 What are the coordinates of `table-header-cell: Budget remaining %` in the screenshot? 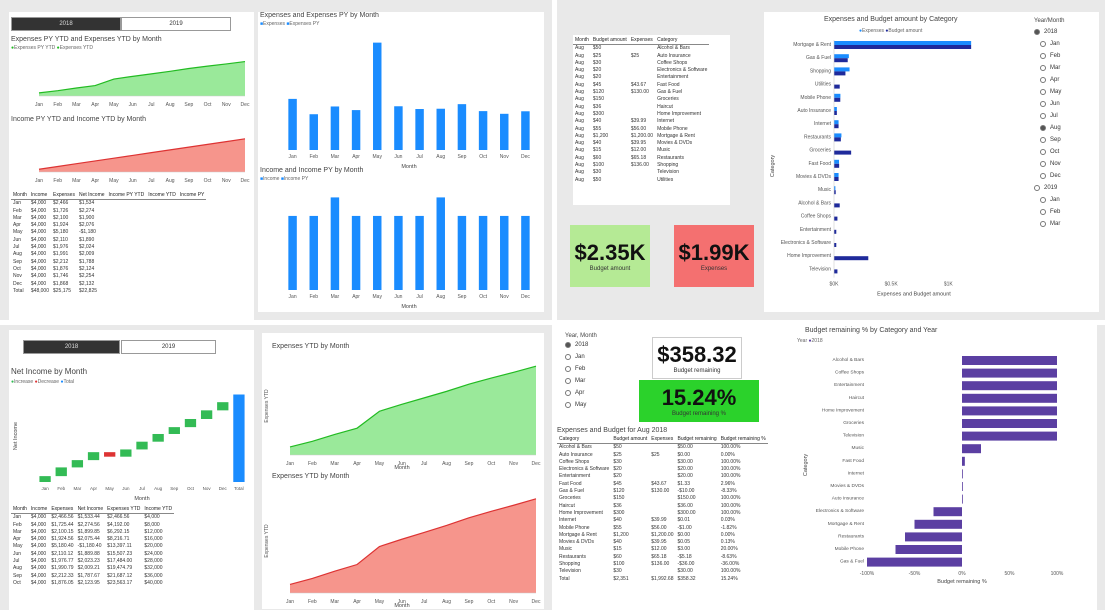 It's located at (743, 440).